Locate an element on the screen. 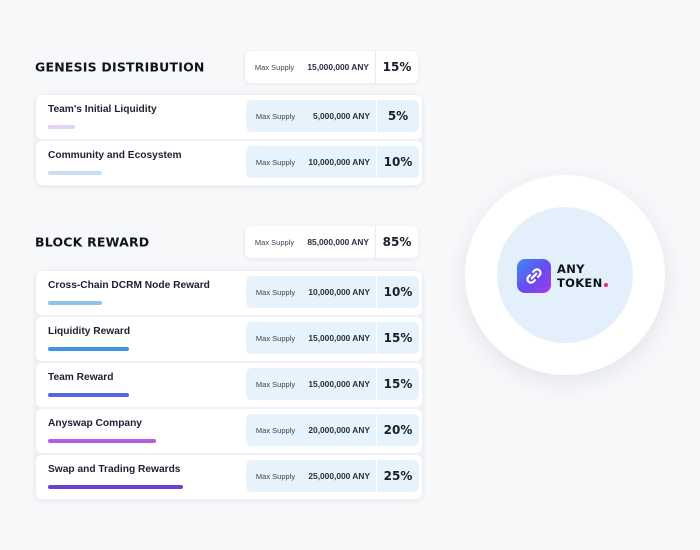 The height and width of the screenshot is (550, 700). logo-inner-circle: ANY TOKEN is located at coordinates (565, 275).